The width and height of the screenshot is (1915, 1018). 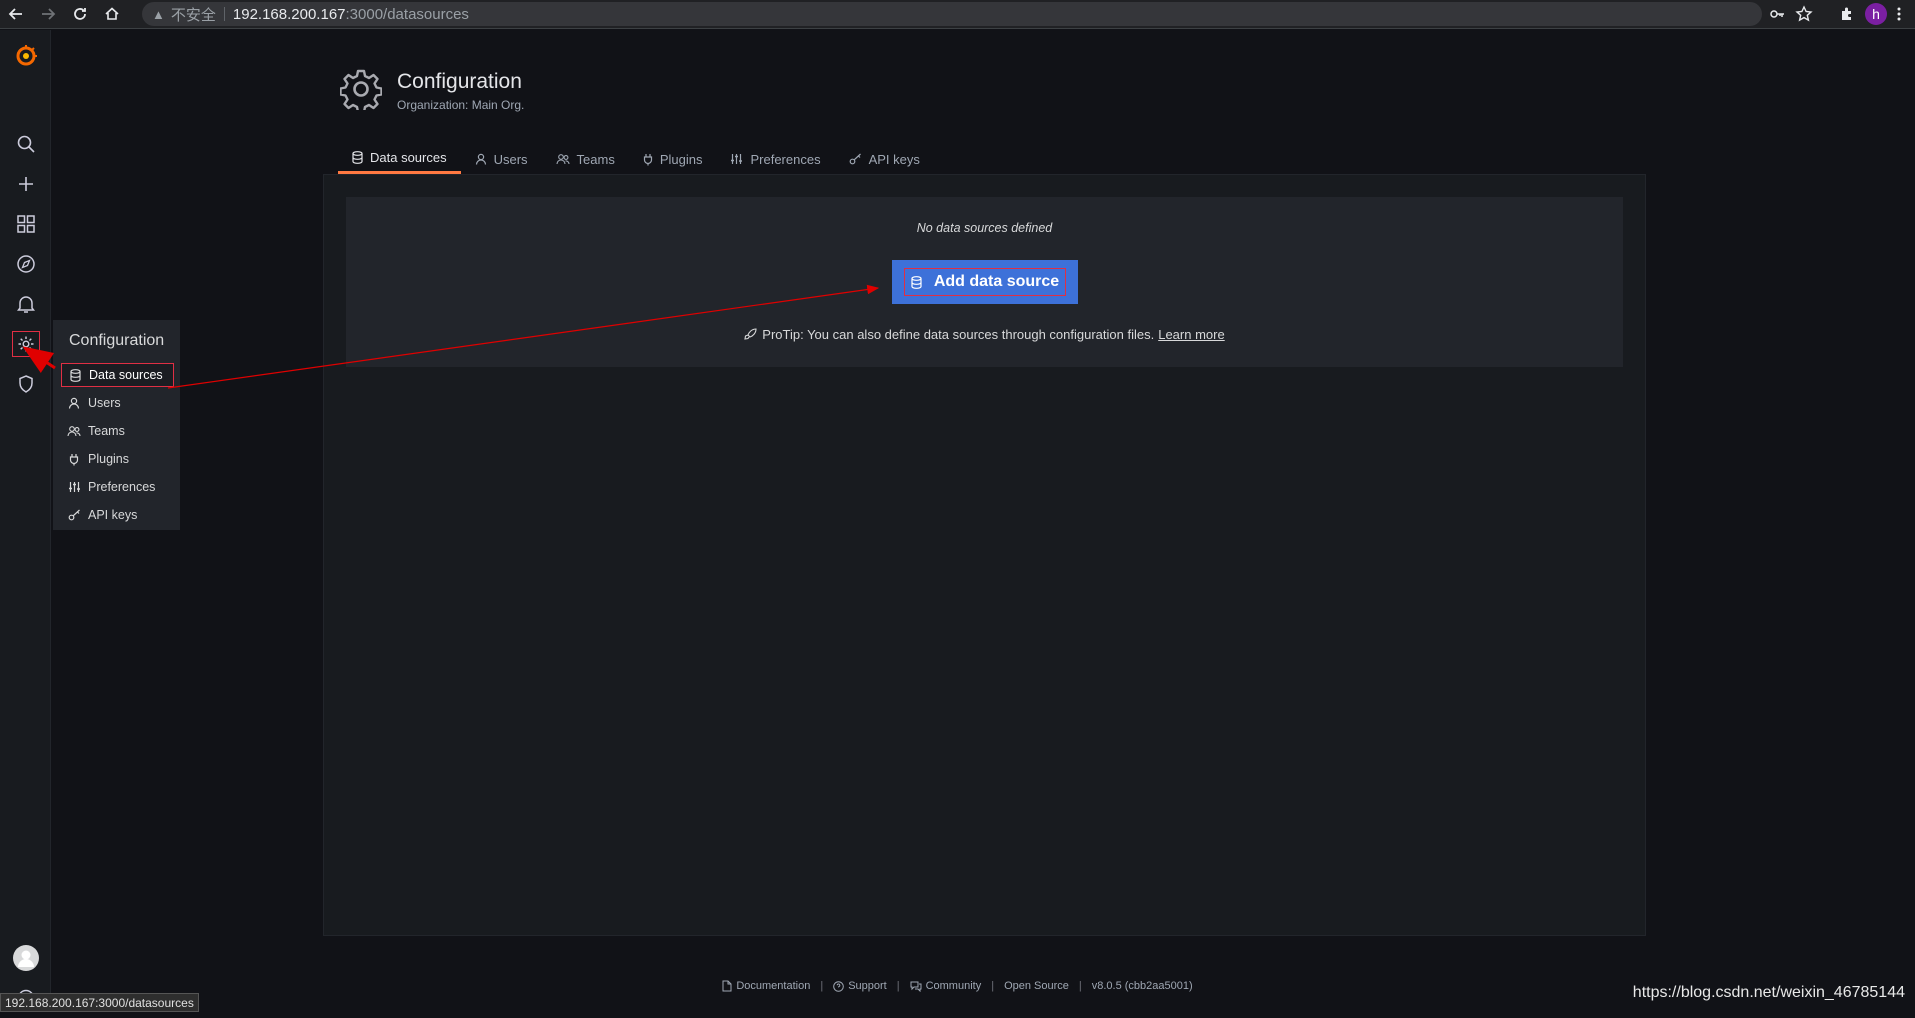 I want to click on back-button, so click(x=16, y=14).